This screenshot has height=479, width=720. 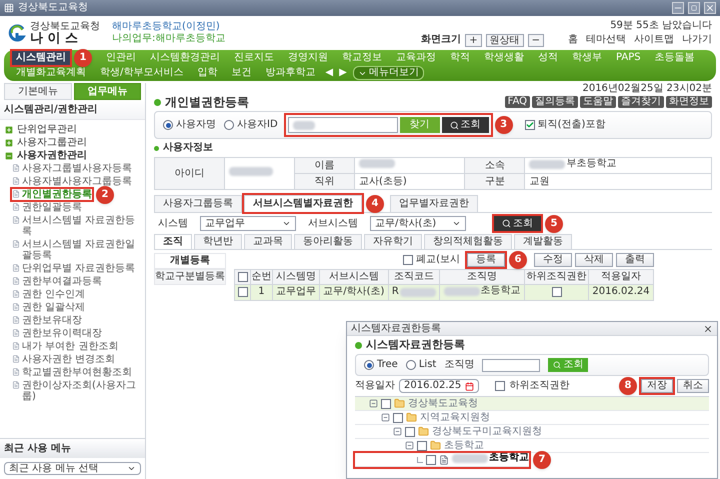 I want to click on tree-row: 경상북도구미교육지원청, so click(x=532, y=432).